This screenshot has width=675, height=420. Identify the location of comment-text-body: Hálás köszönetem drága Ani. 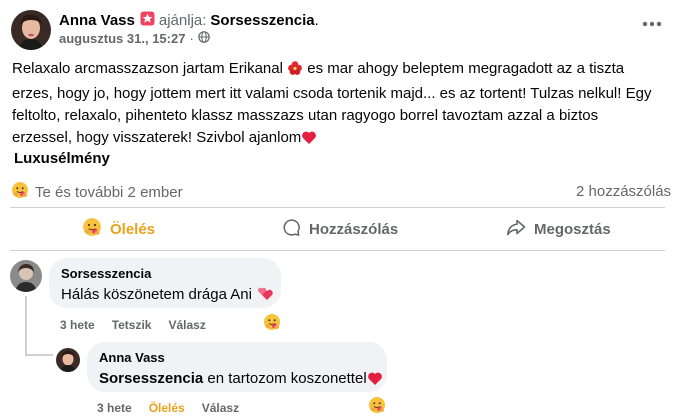
(156, 294).